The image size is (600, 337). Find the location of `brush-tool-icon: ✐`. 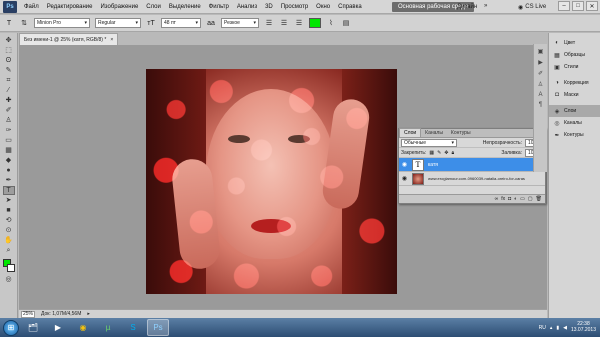

brush-tool-icon: ✐ is located at coordinates (9, 110).